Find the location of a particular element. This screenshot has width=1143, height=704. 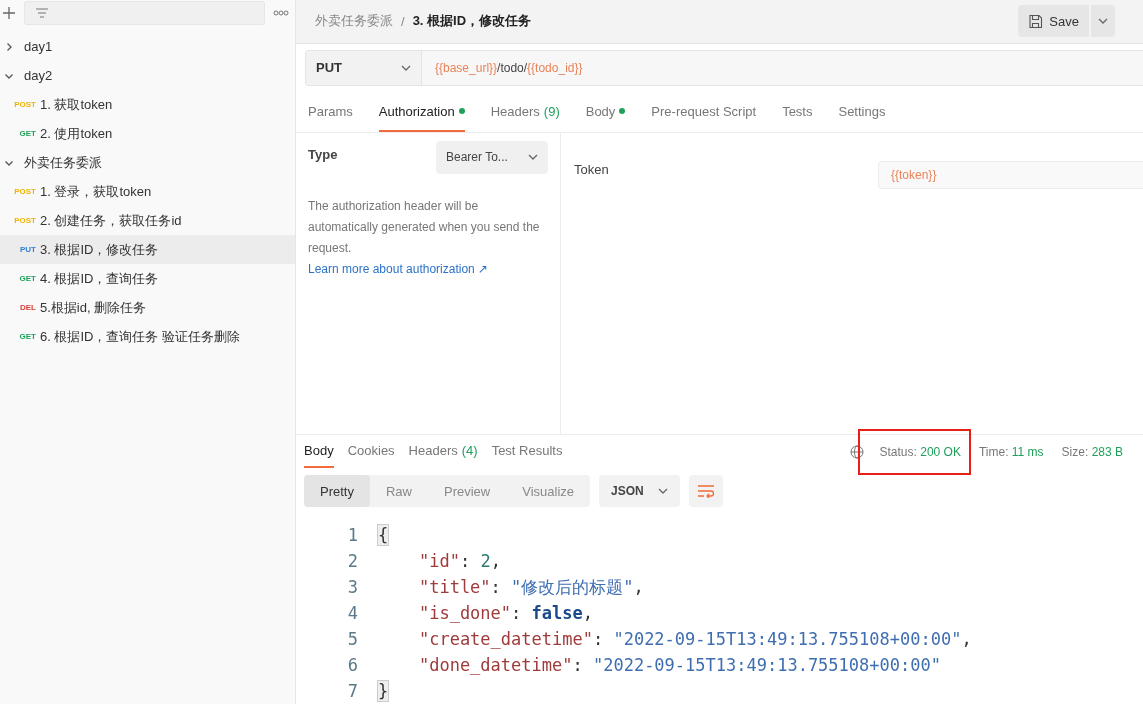

chevron-right-icon is located at coordinates (9, 46).